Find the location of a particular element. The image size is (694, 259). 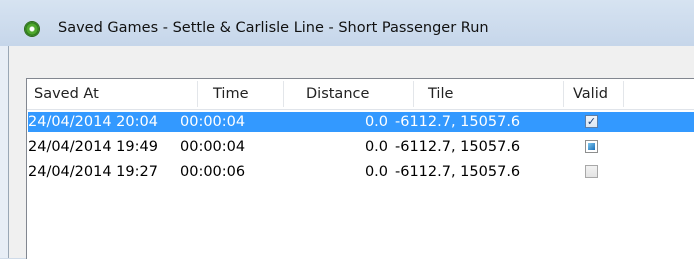

column-header-saved-at: Saved At is located at coordinates (66, 94).